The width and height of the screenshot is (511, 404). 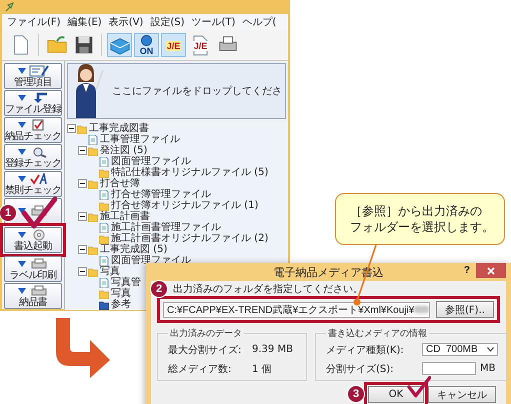 I want to click on tree-item: 参考, so click(x=121, y=304).